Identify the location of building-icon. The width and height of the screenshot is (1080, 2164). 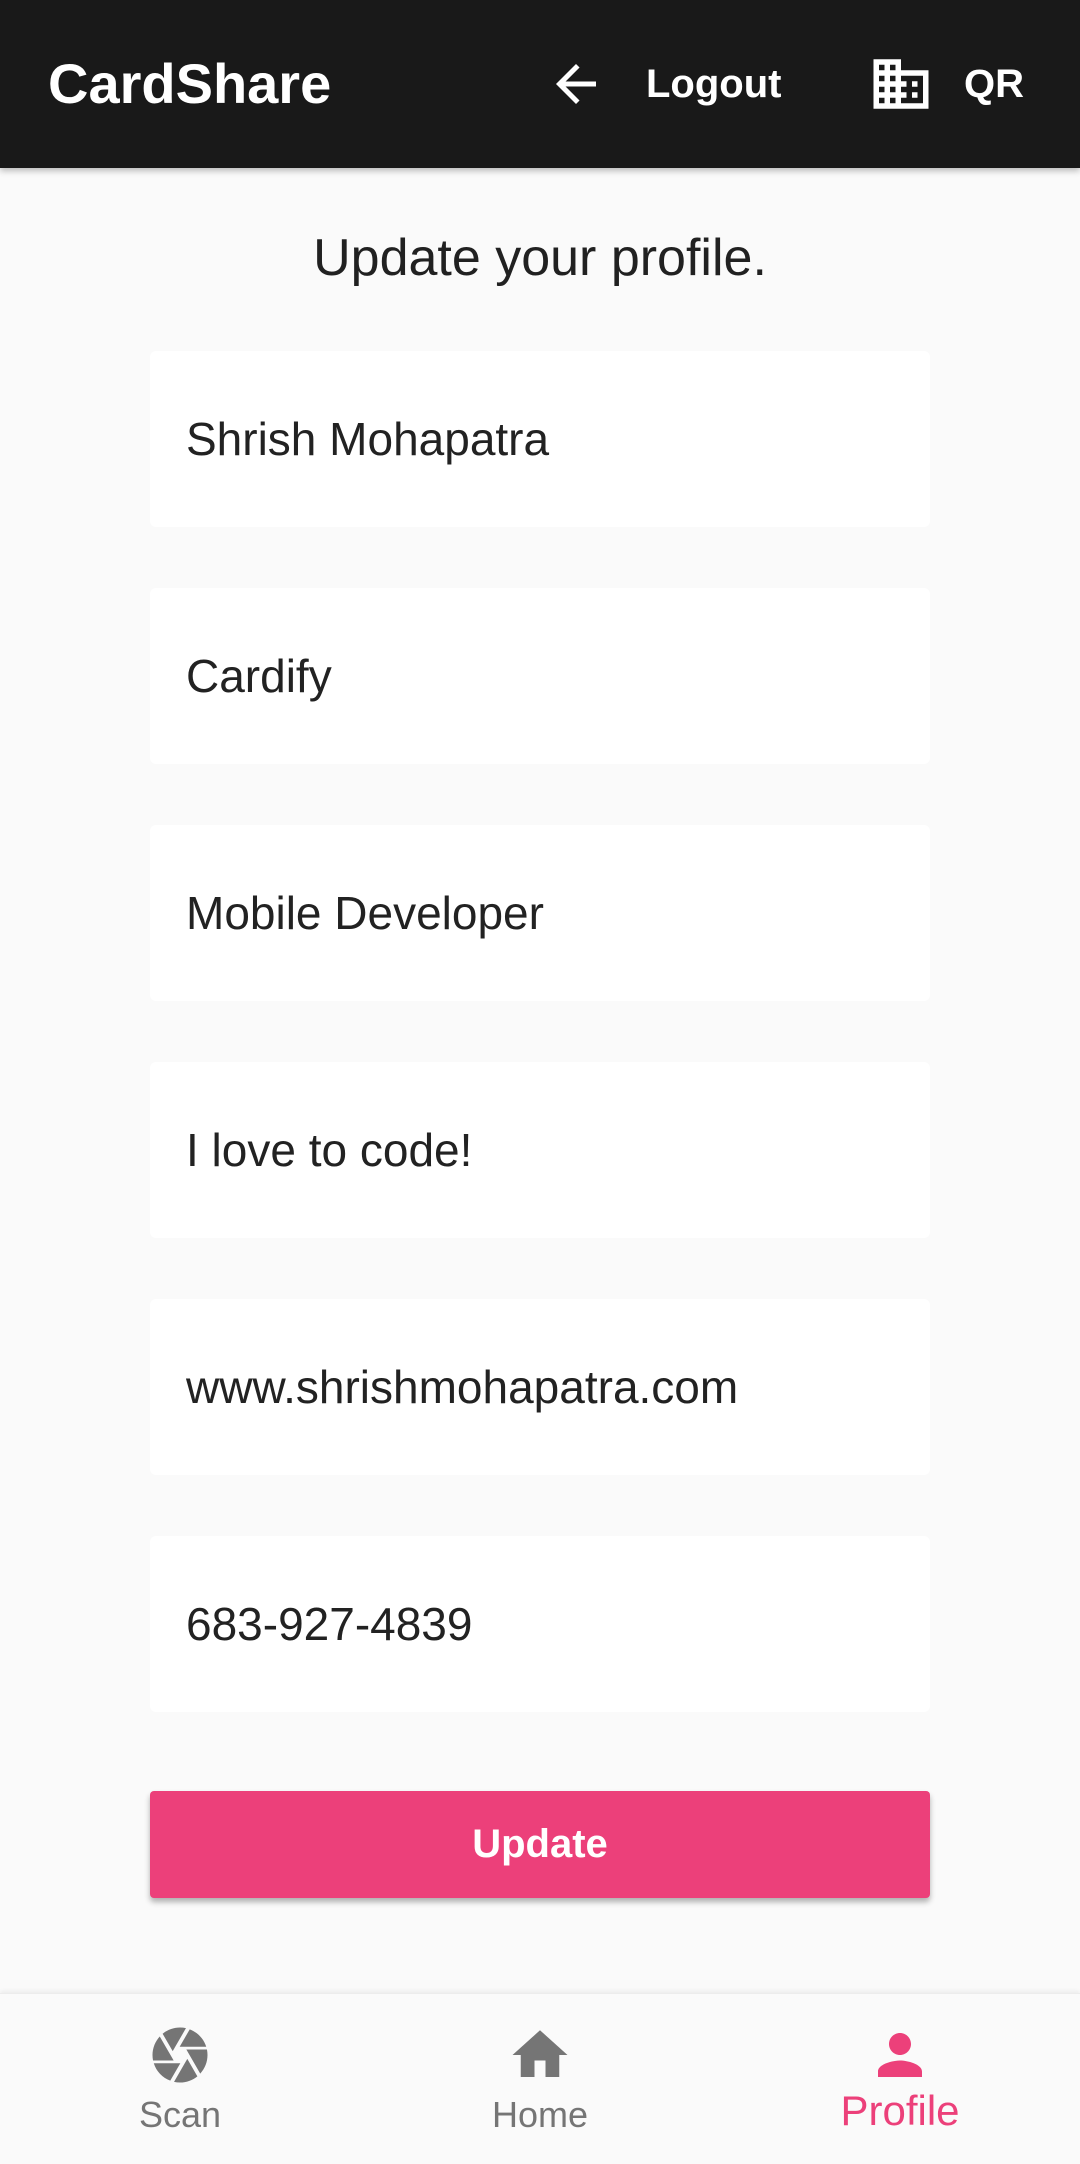
(901, 84).